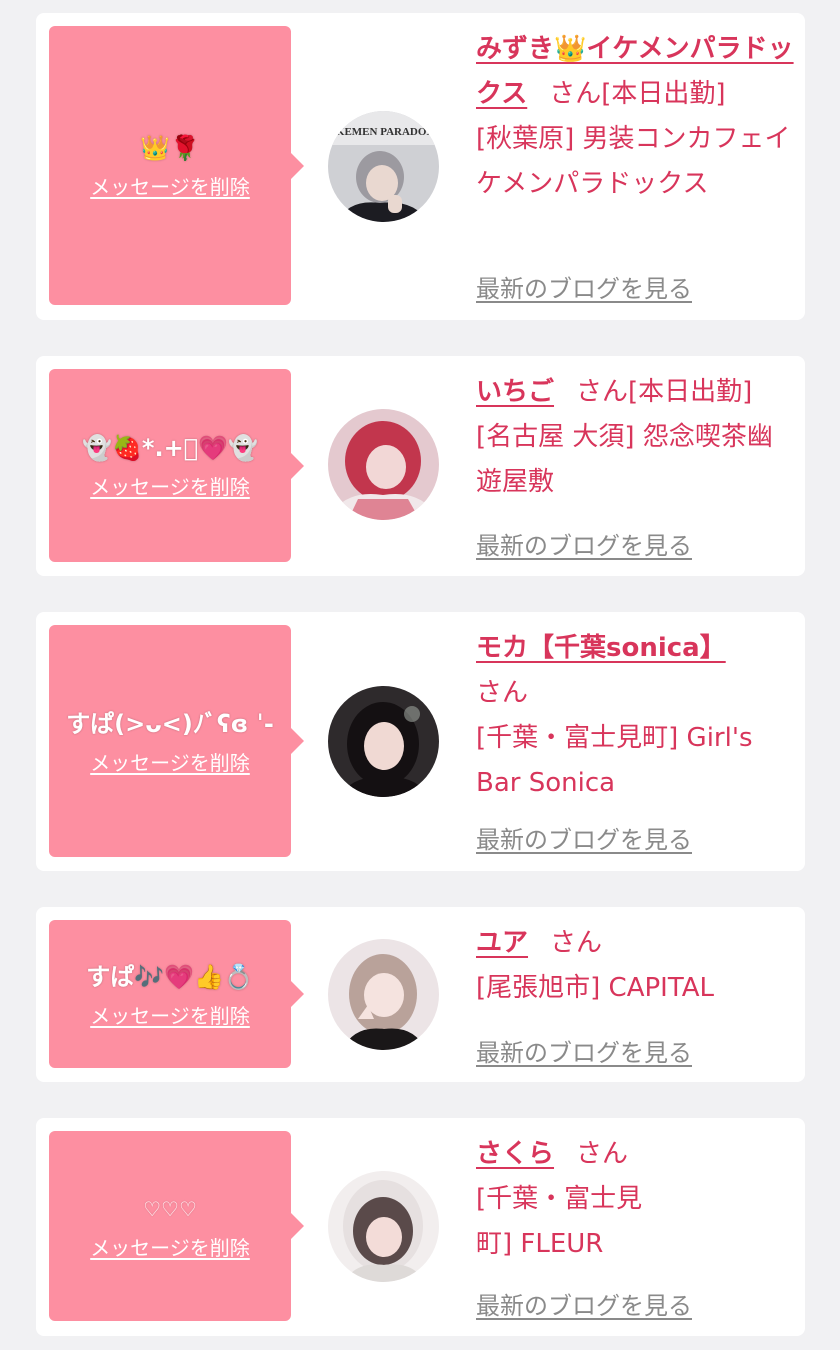 The height and width of the screenshot is (1350, 840). I want to click on message-bubble: すぱ🎶💗👍💍 メッセージを削除, so click(176, 994).